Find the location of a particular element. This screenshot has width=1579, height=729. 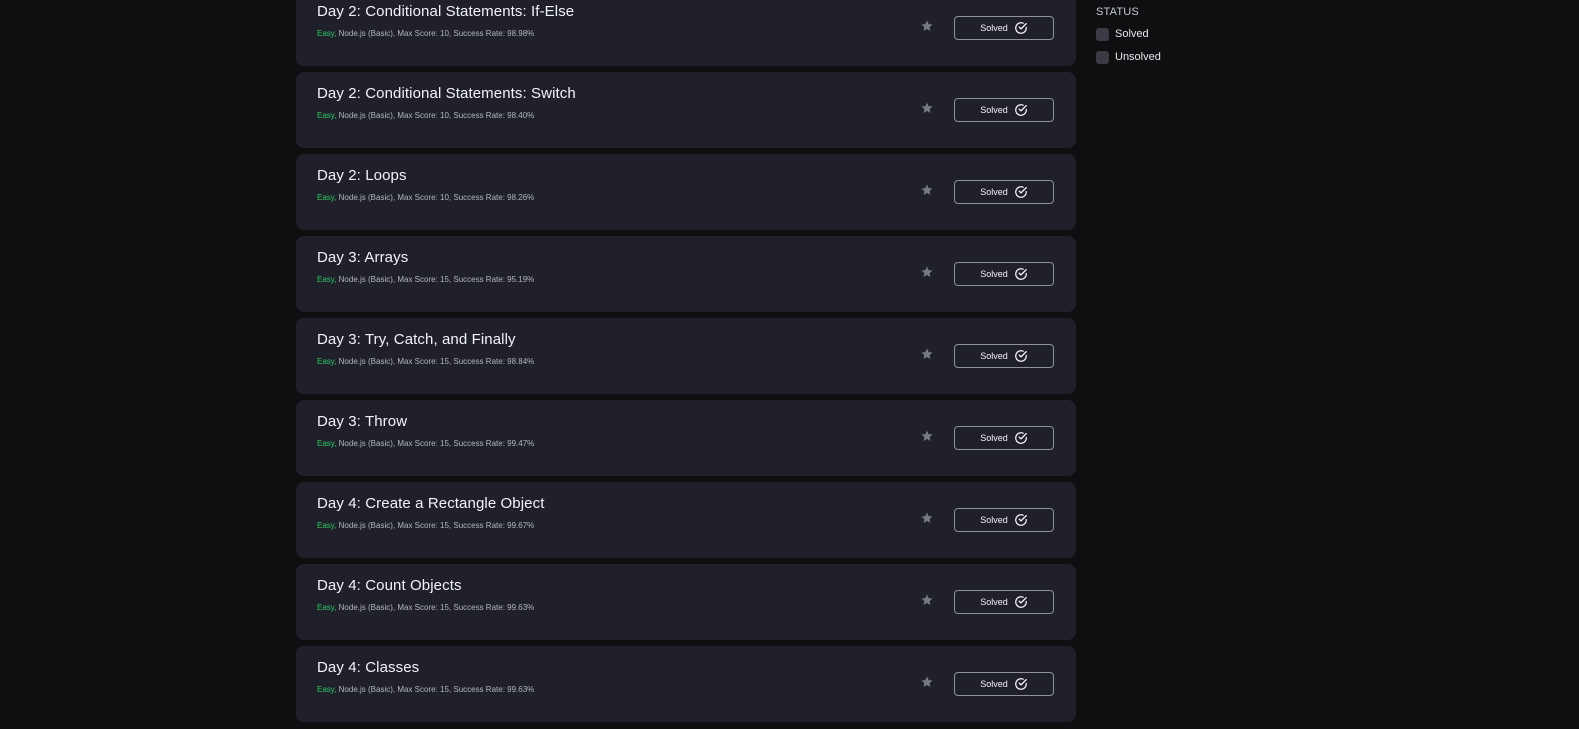

challenge-title: Day 2: Loops is located at coordinates (362, 175).